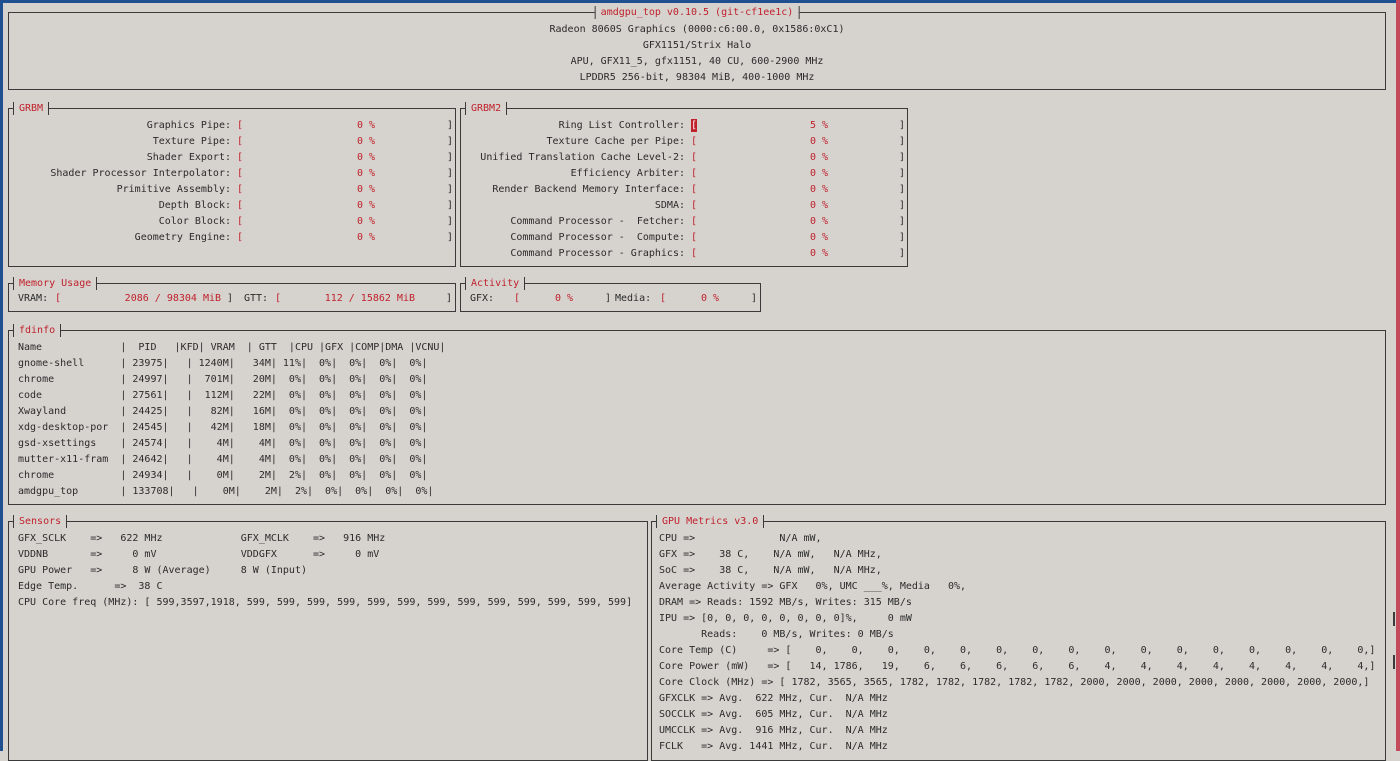  What do you see at coordinates (191, 141) in the screenshot?
I see `bar-label: Texture Pipe:` at bounding box center [191, 141].